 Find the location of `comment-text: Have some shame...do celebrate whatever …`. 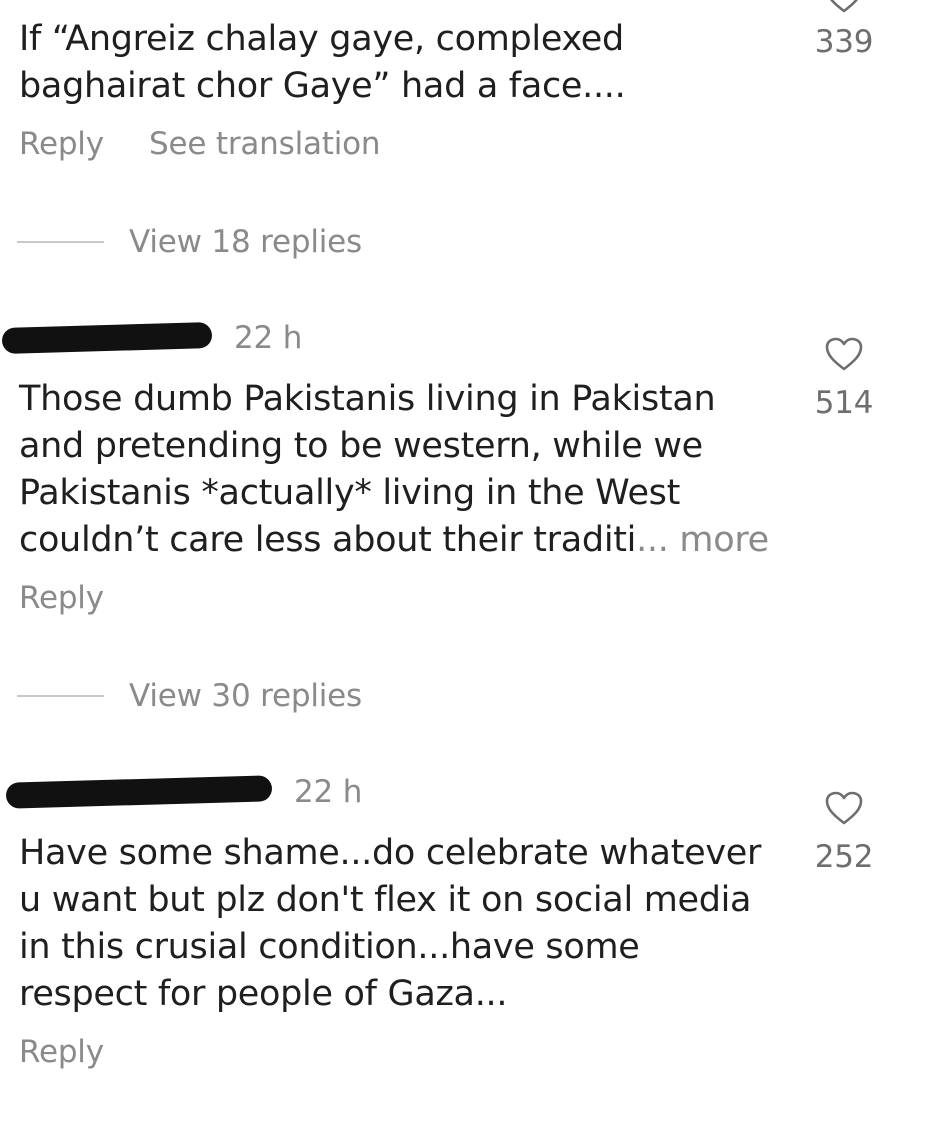

comment-text: Have some shame...do celebrate whatever … is located at coordinates (390, 923).